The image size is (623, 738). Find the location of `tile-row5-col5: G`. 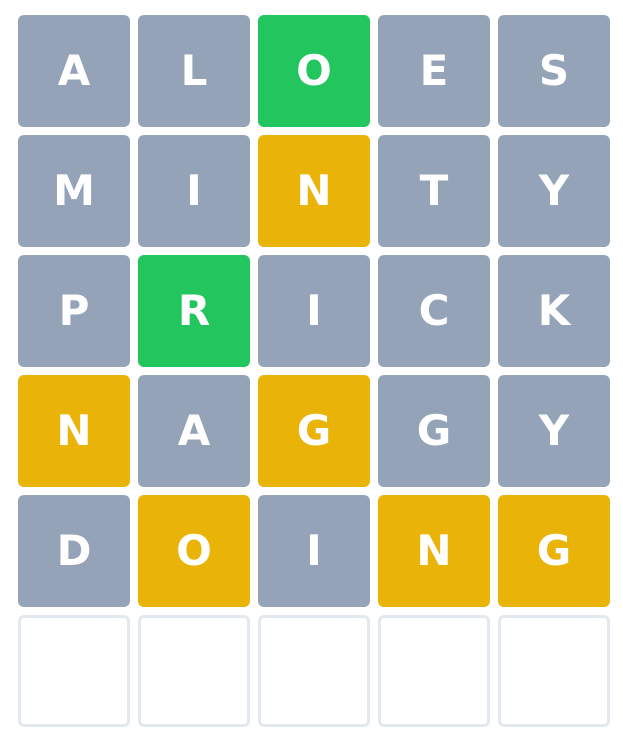

tile-row5-col5: G is located at coordinates (554, 551).